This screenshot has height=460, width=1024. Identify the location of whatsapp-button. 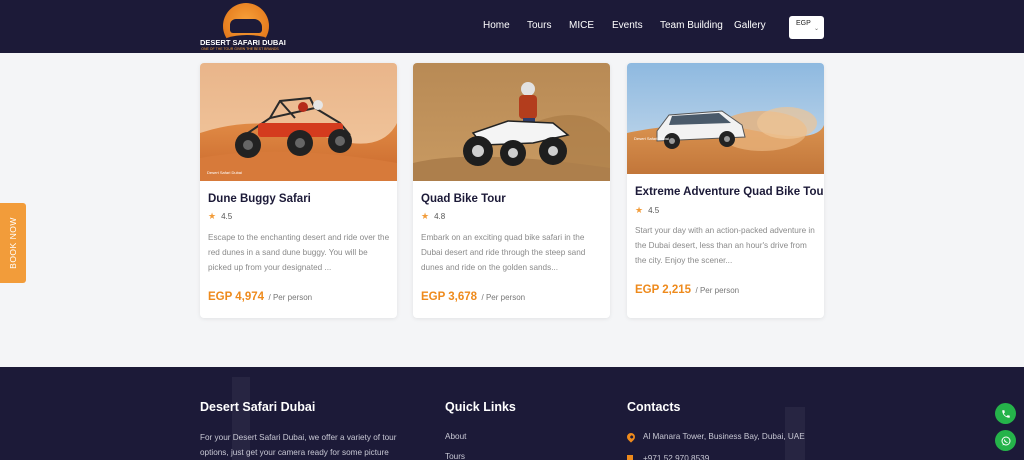
(1005, 440).